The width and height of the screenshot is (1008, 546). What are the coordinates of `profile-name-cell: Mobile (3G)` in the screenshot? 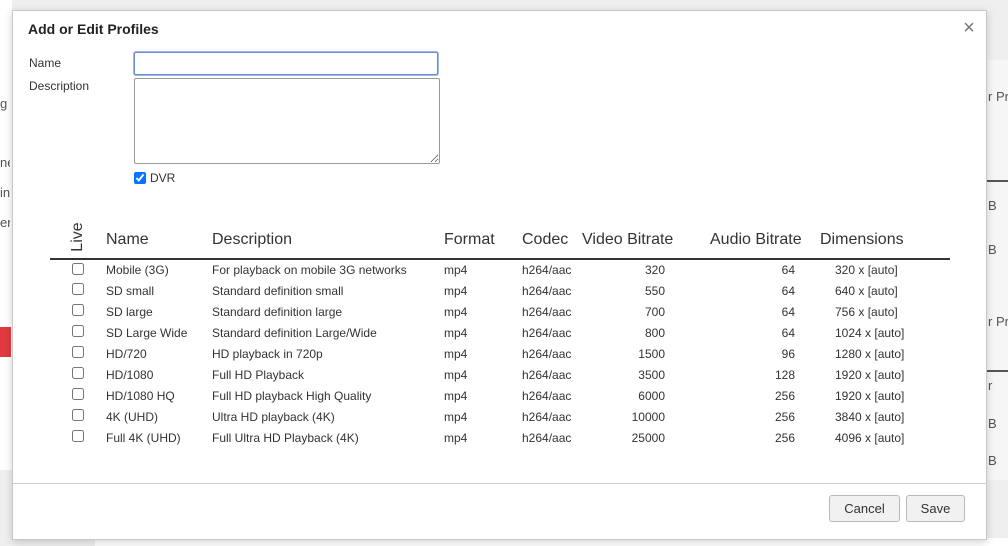 It's located at (137, 270).